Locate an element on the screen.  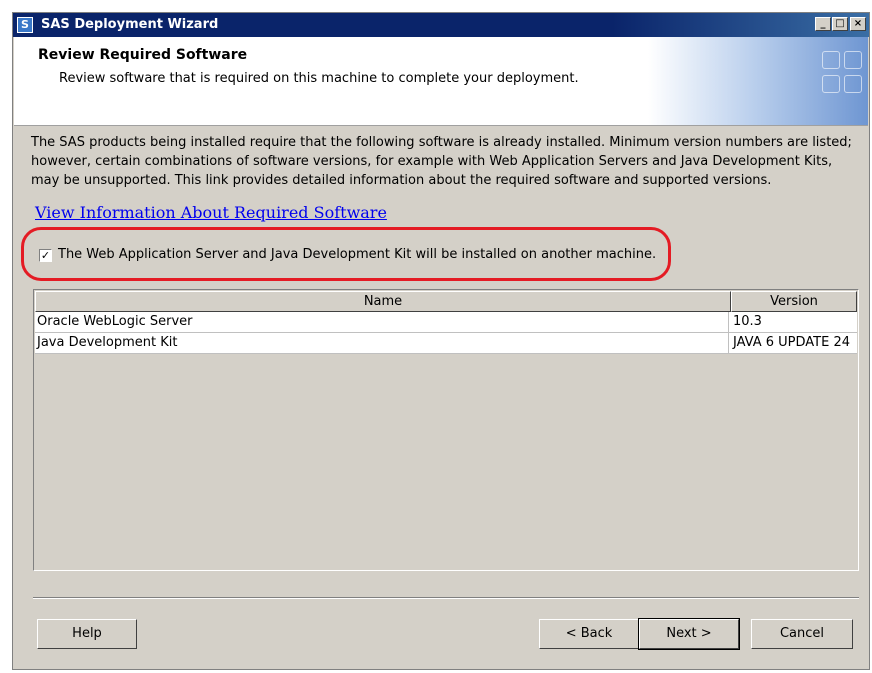
software-name-cell: Java Development Kit is located at coordinates (382, 343).